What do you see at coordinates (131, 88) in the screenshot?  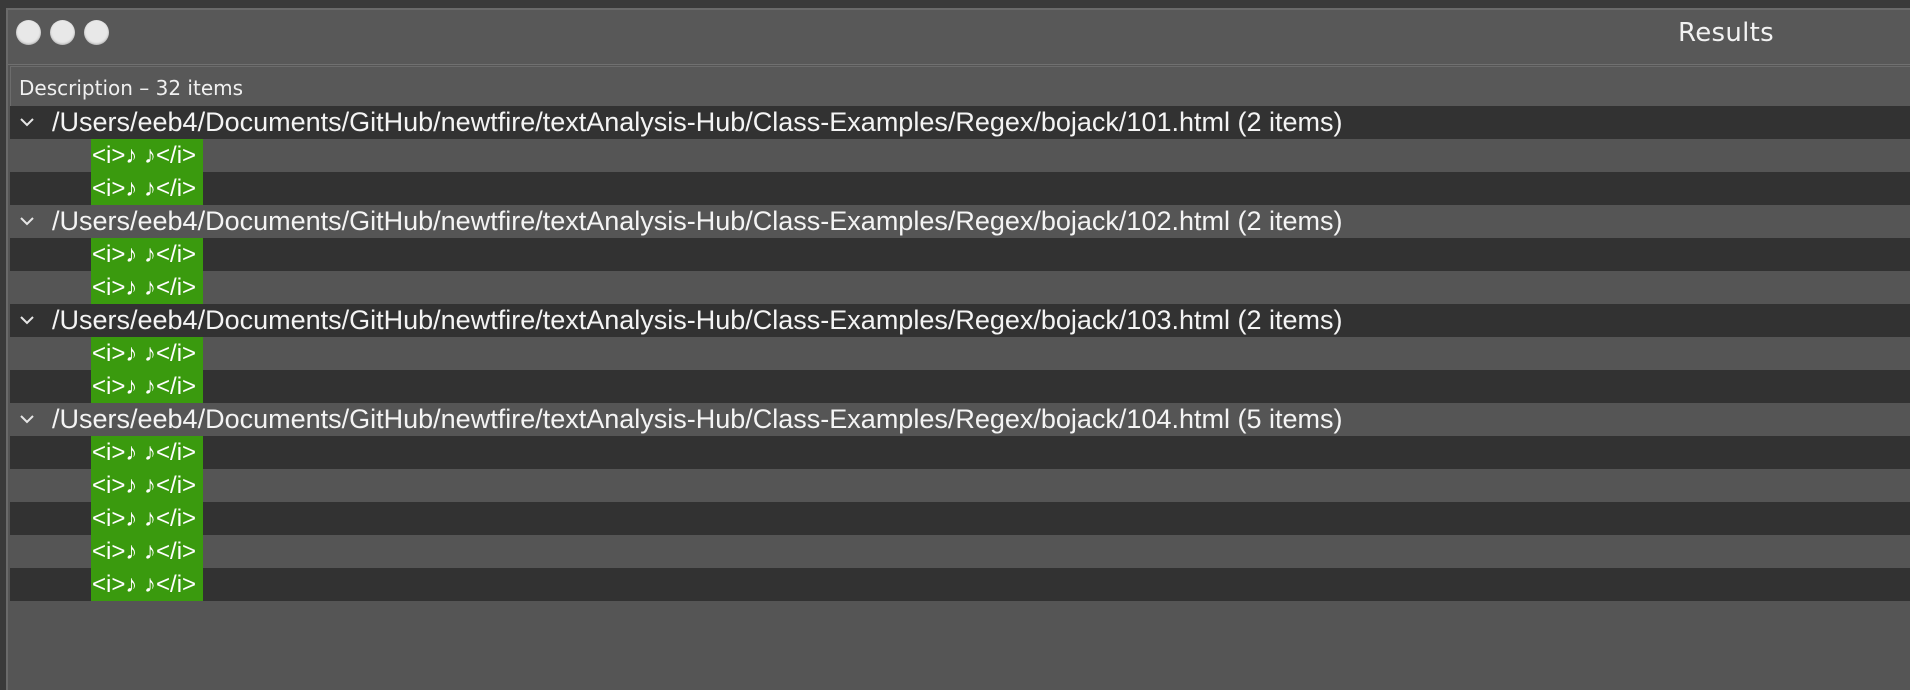 I see `column-header-label: Description – 32 items` at bounding box center [131, 88].